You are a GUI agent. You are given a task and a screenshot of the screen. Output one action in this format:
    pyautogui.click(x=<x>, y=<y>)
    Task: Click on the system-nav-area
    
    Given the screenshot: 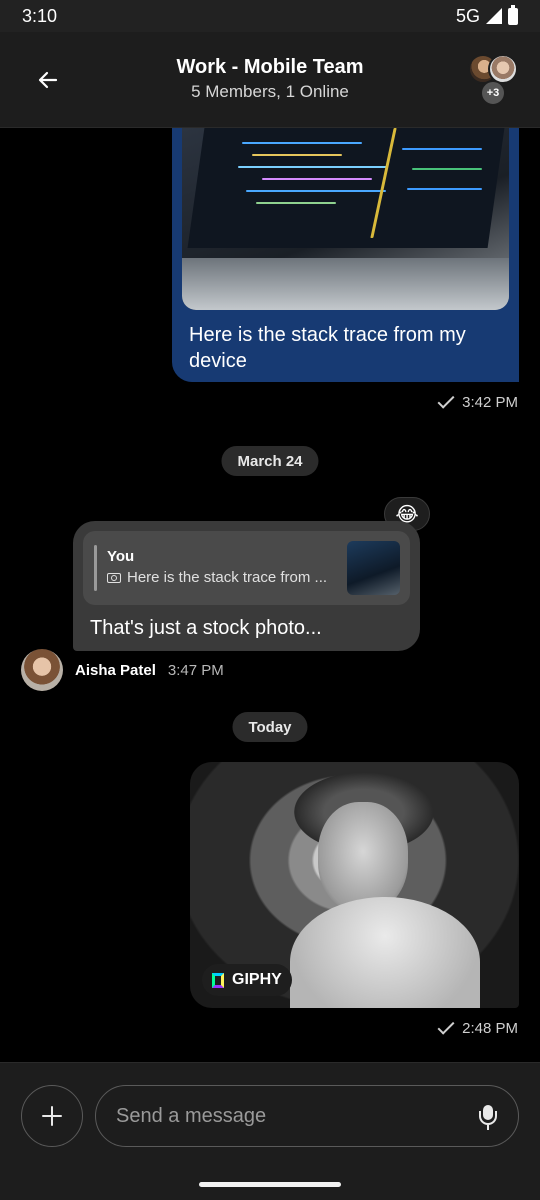 What is the action you would take?
    pyautogui.click(x=270, y=1184)
    